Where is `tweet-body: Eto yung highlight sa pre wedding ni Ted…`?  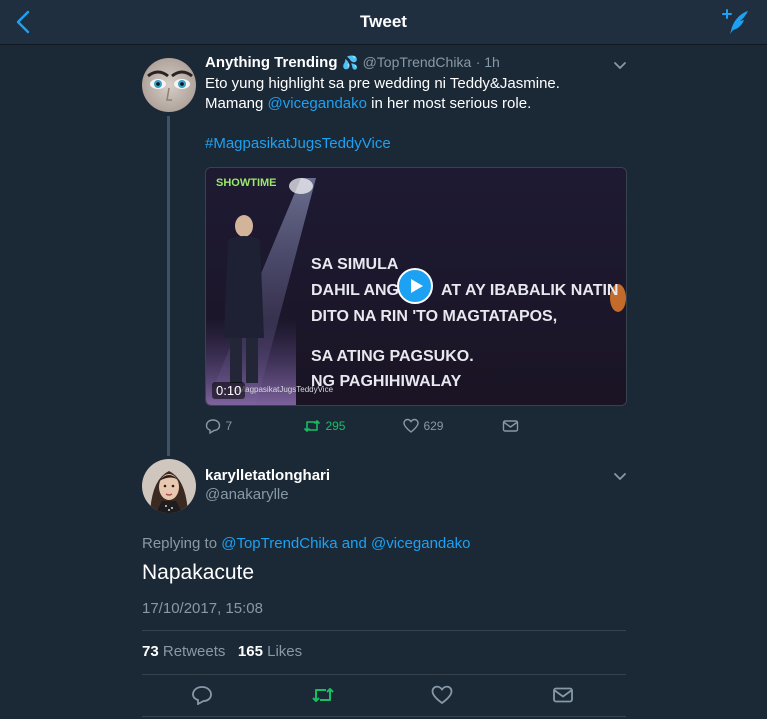 tweet-body: Eto yung highlight sa pre wedding ni Ted… is located at coordinates (415, 114).